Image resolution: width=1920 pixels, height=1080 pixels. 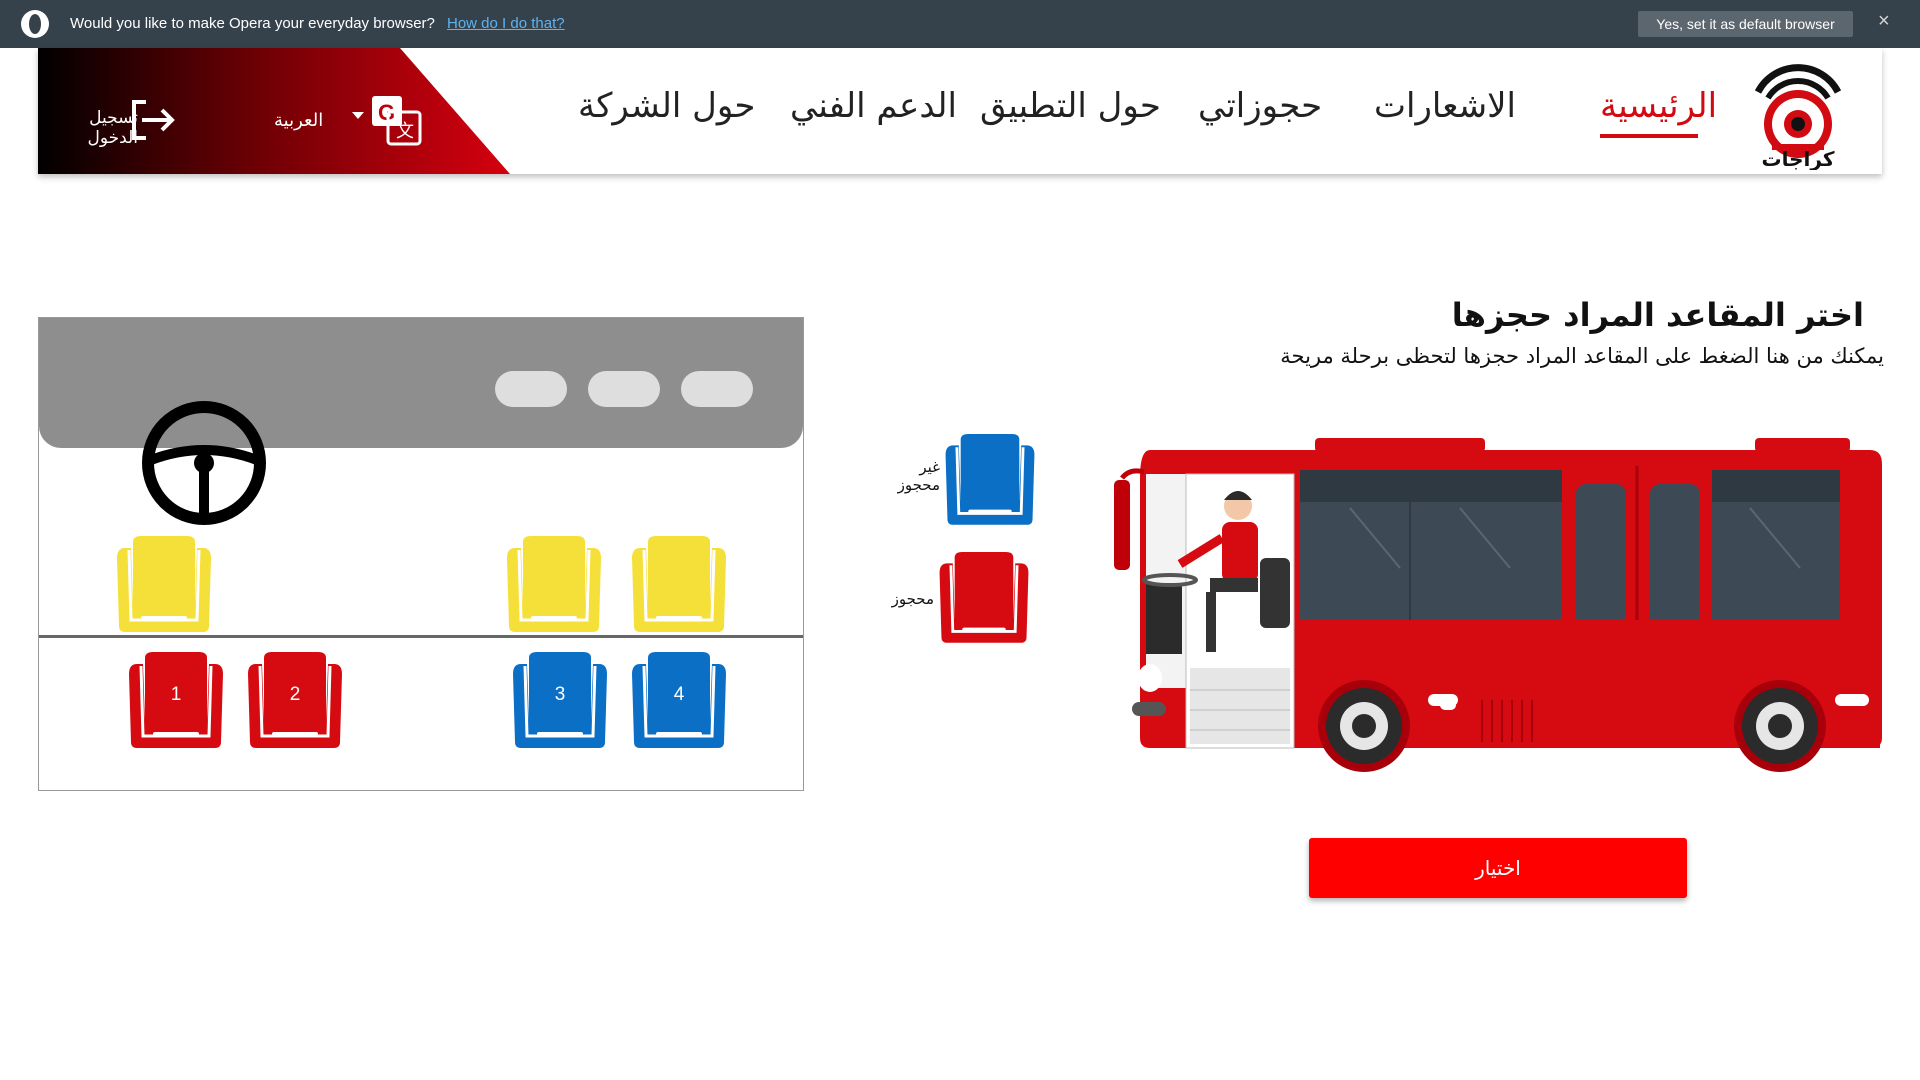 I want to click on seat-number: 2, so click(x=295, y=694).